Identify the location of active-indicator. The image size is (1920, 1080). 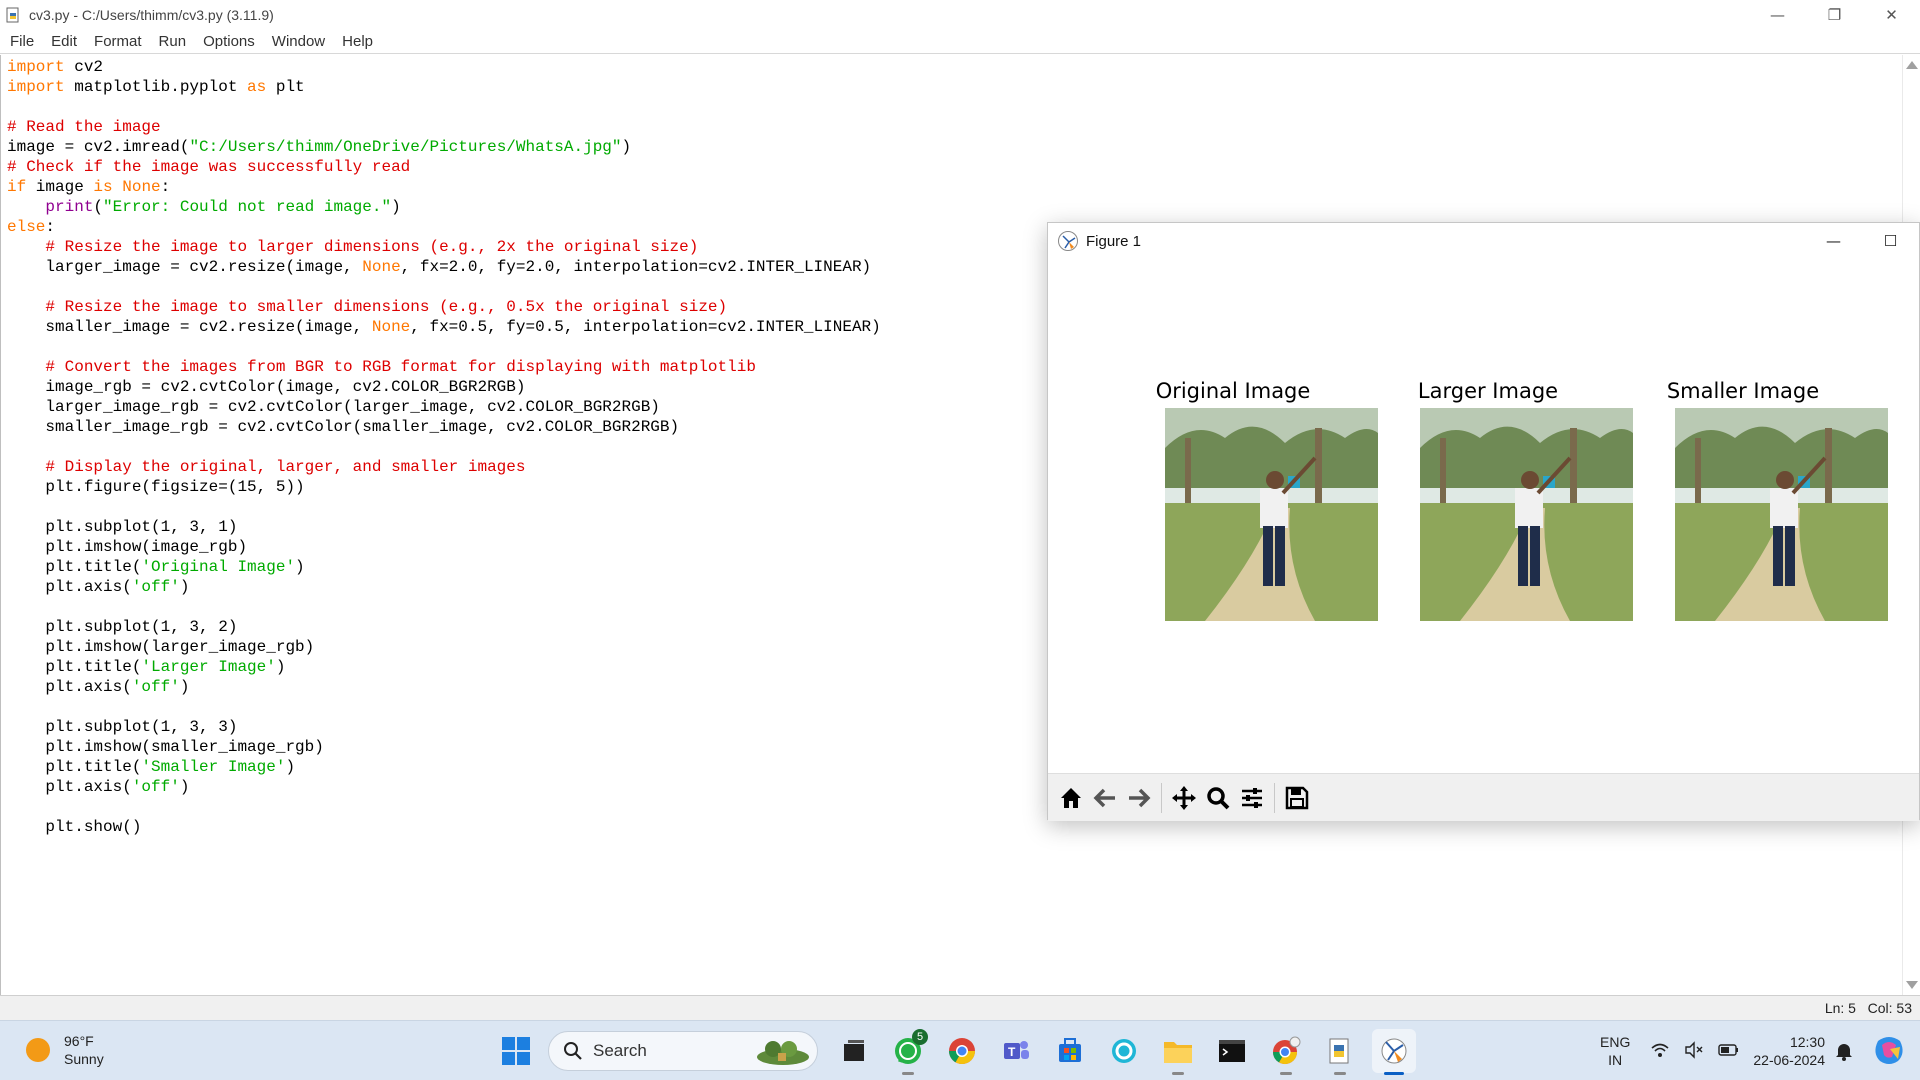
(1394, 1073).